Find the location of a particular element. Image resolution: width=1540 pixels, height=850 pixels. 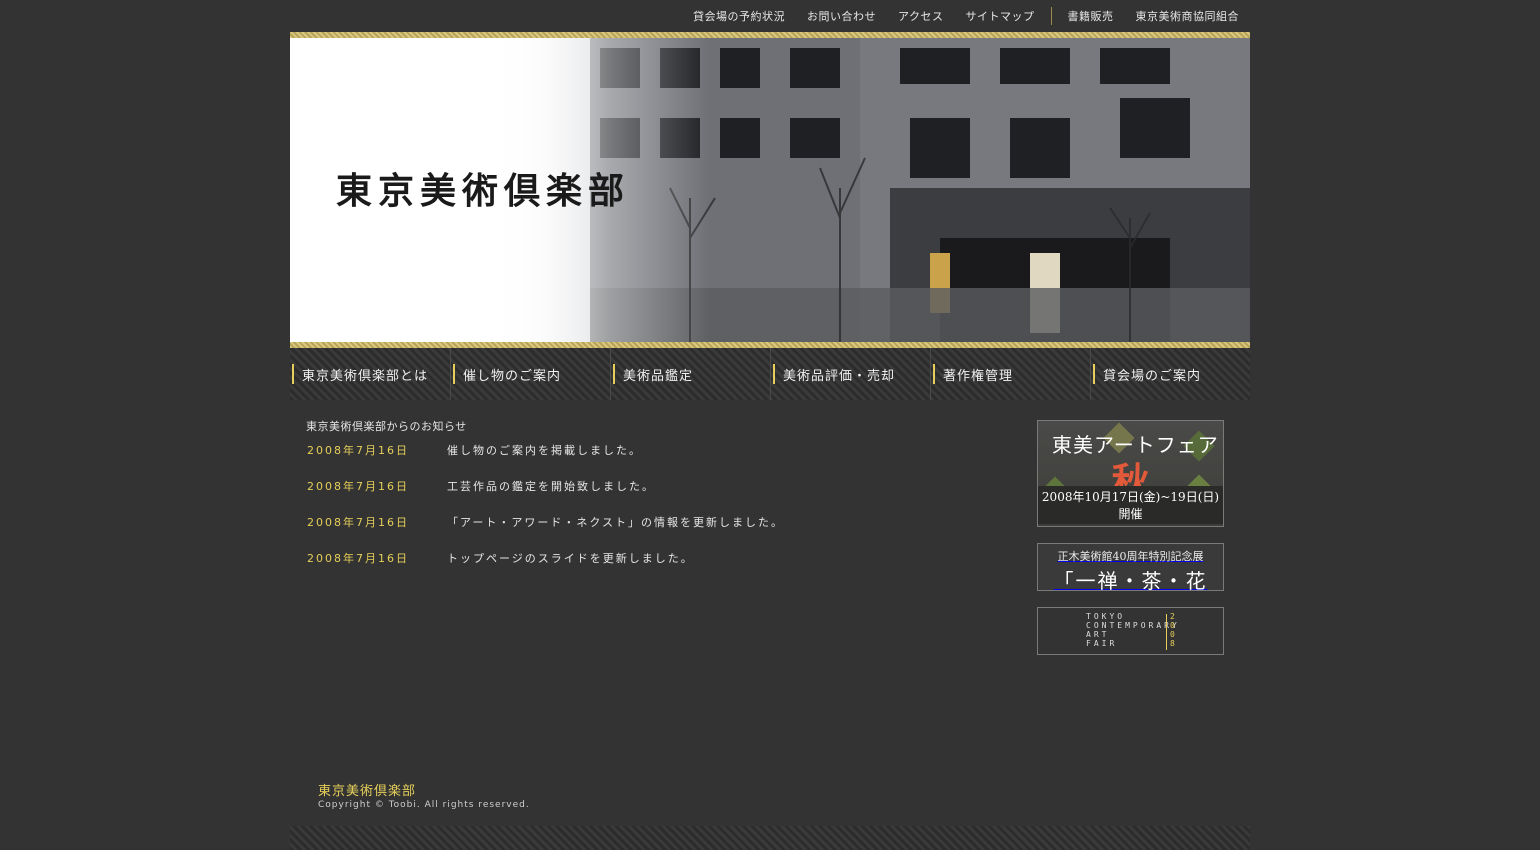

top-nav-access-link: アクセス is located at coordinates (920, 16).